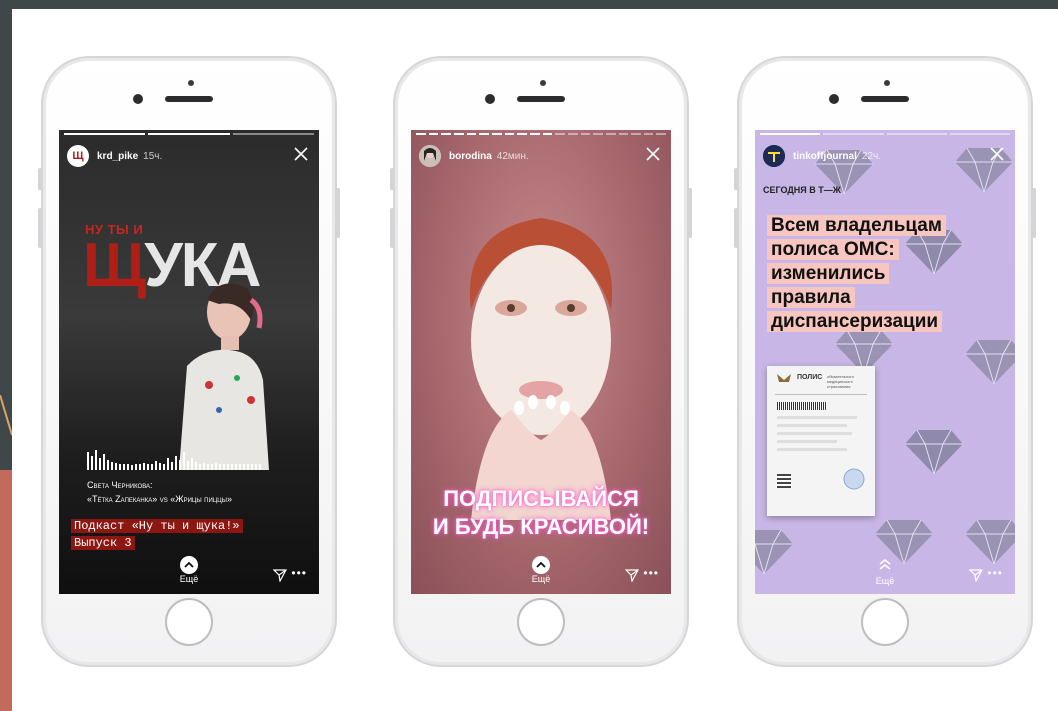  I want to click on show-title-red: Щ, so click(114, 265).